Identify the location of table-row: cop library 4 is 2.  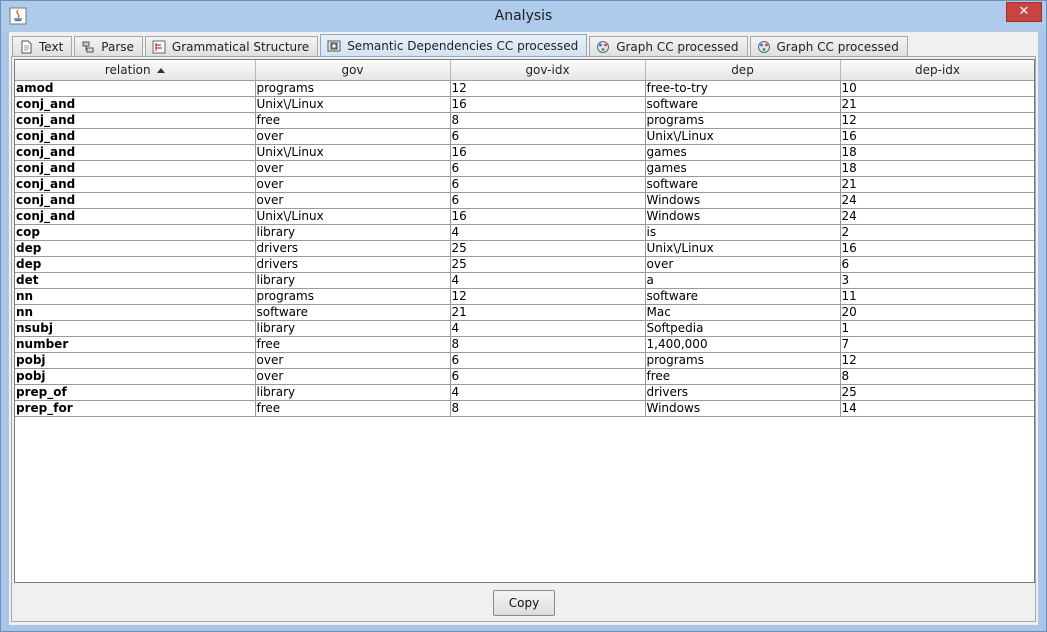
(524, 232).